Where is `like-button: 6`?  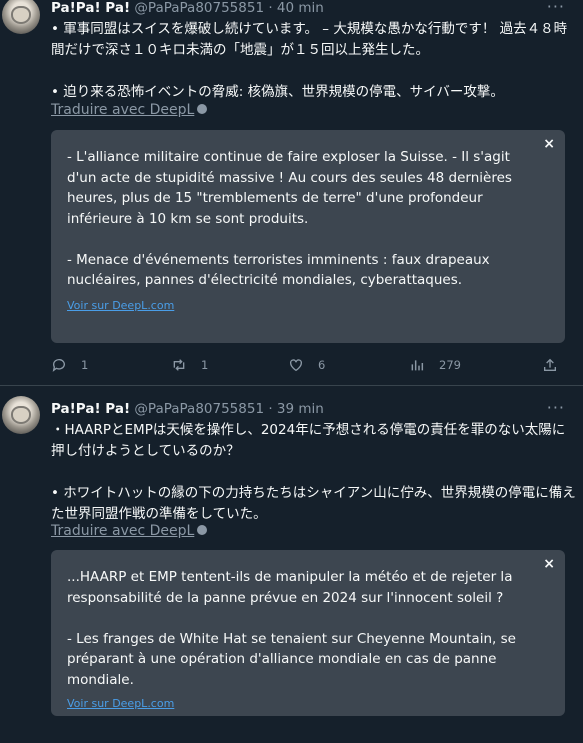
like-button: 6 is located at coordinates (306, 365).